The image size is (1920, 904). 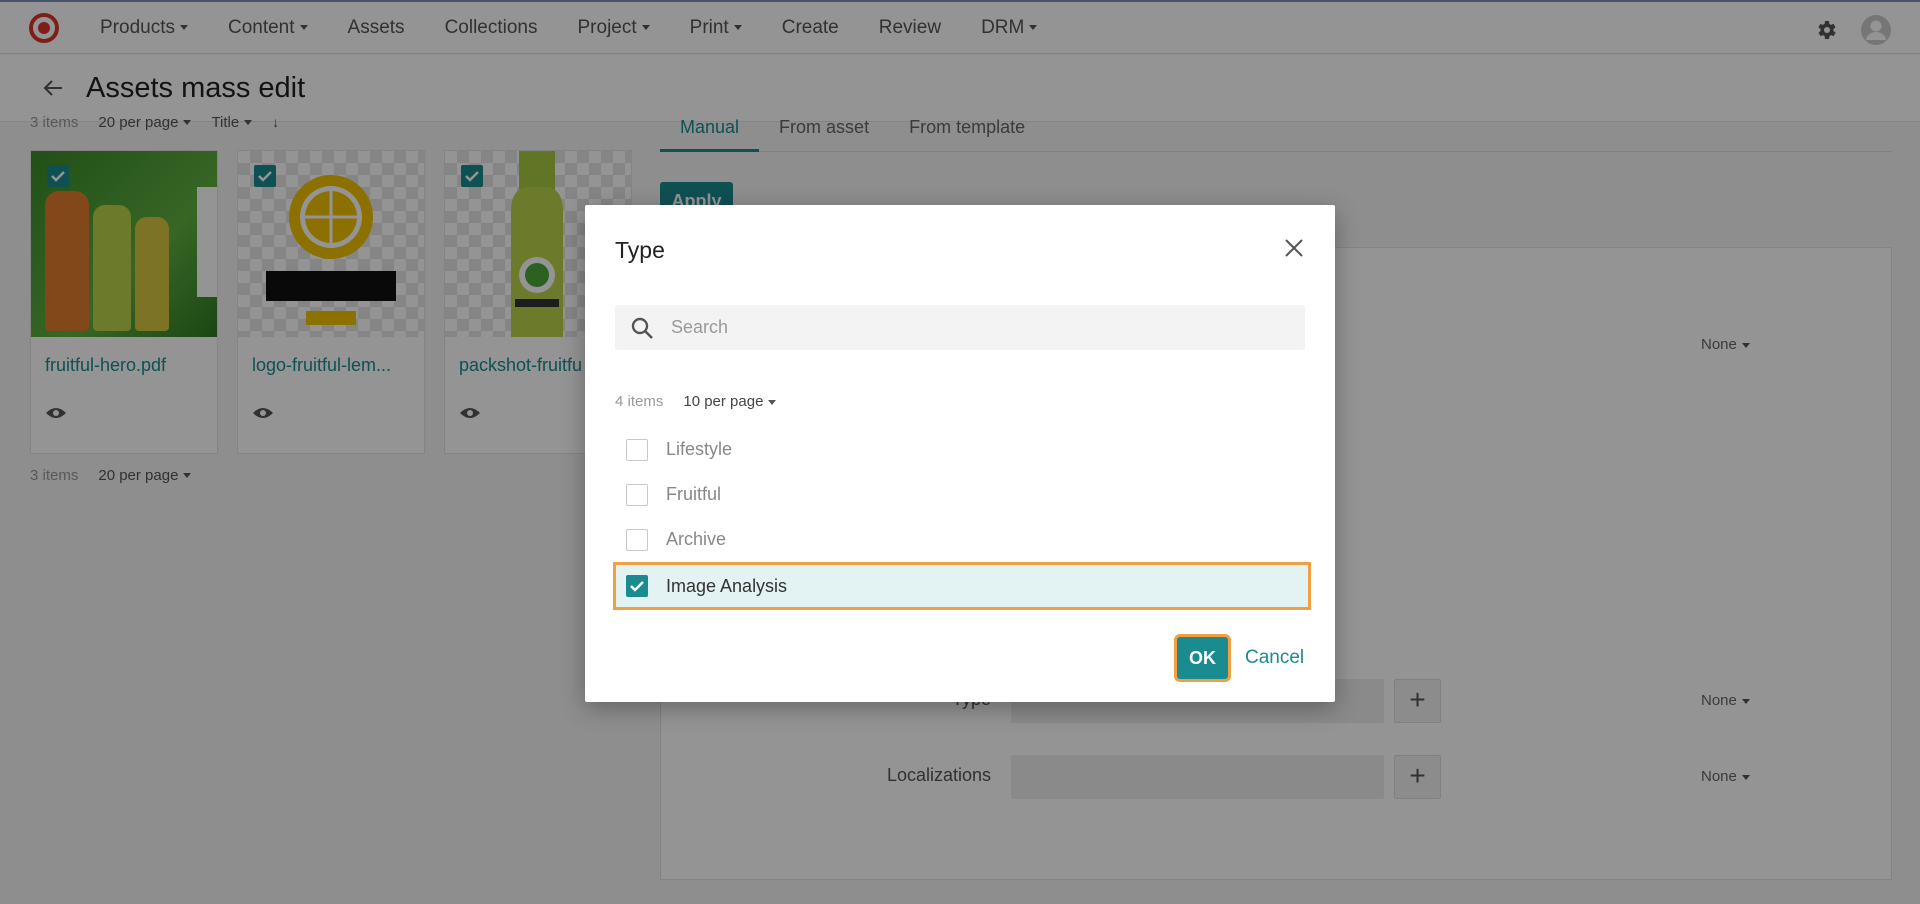 I want to click on dialog-title: Type, so click(x=640, y=250).